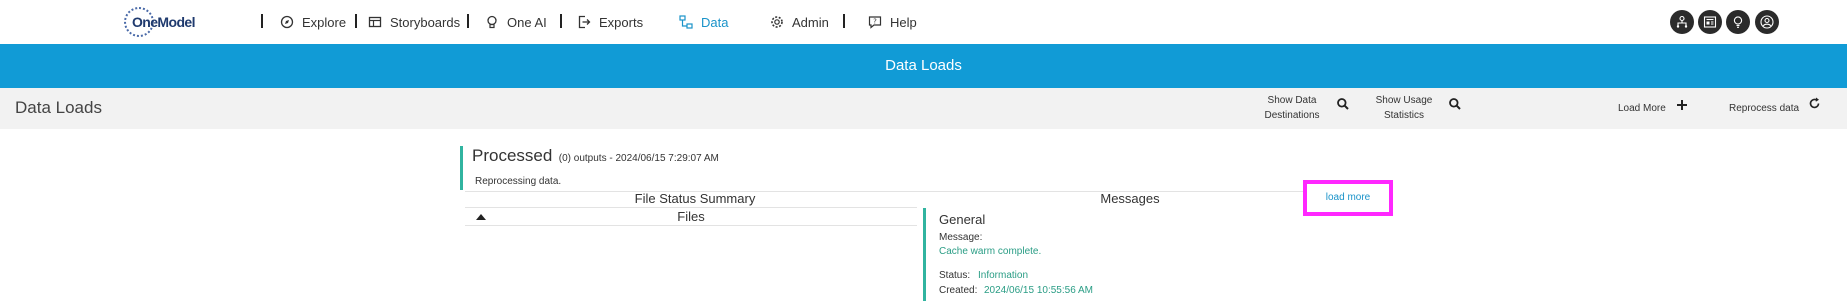 The width and height of the screenshot is (1847, 301). What do you see at coordinates (695, 198) in the screenshot?
I see `file-status-summary-header: File Status Summary` at bounding box center [695, 198].